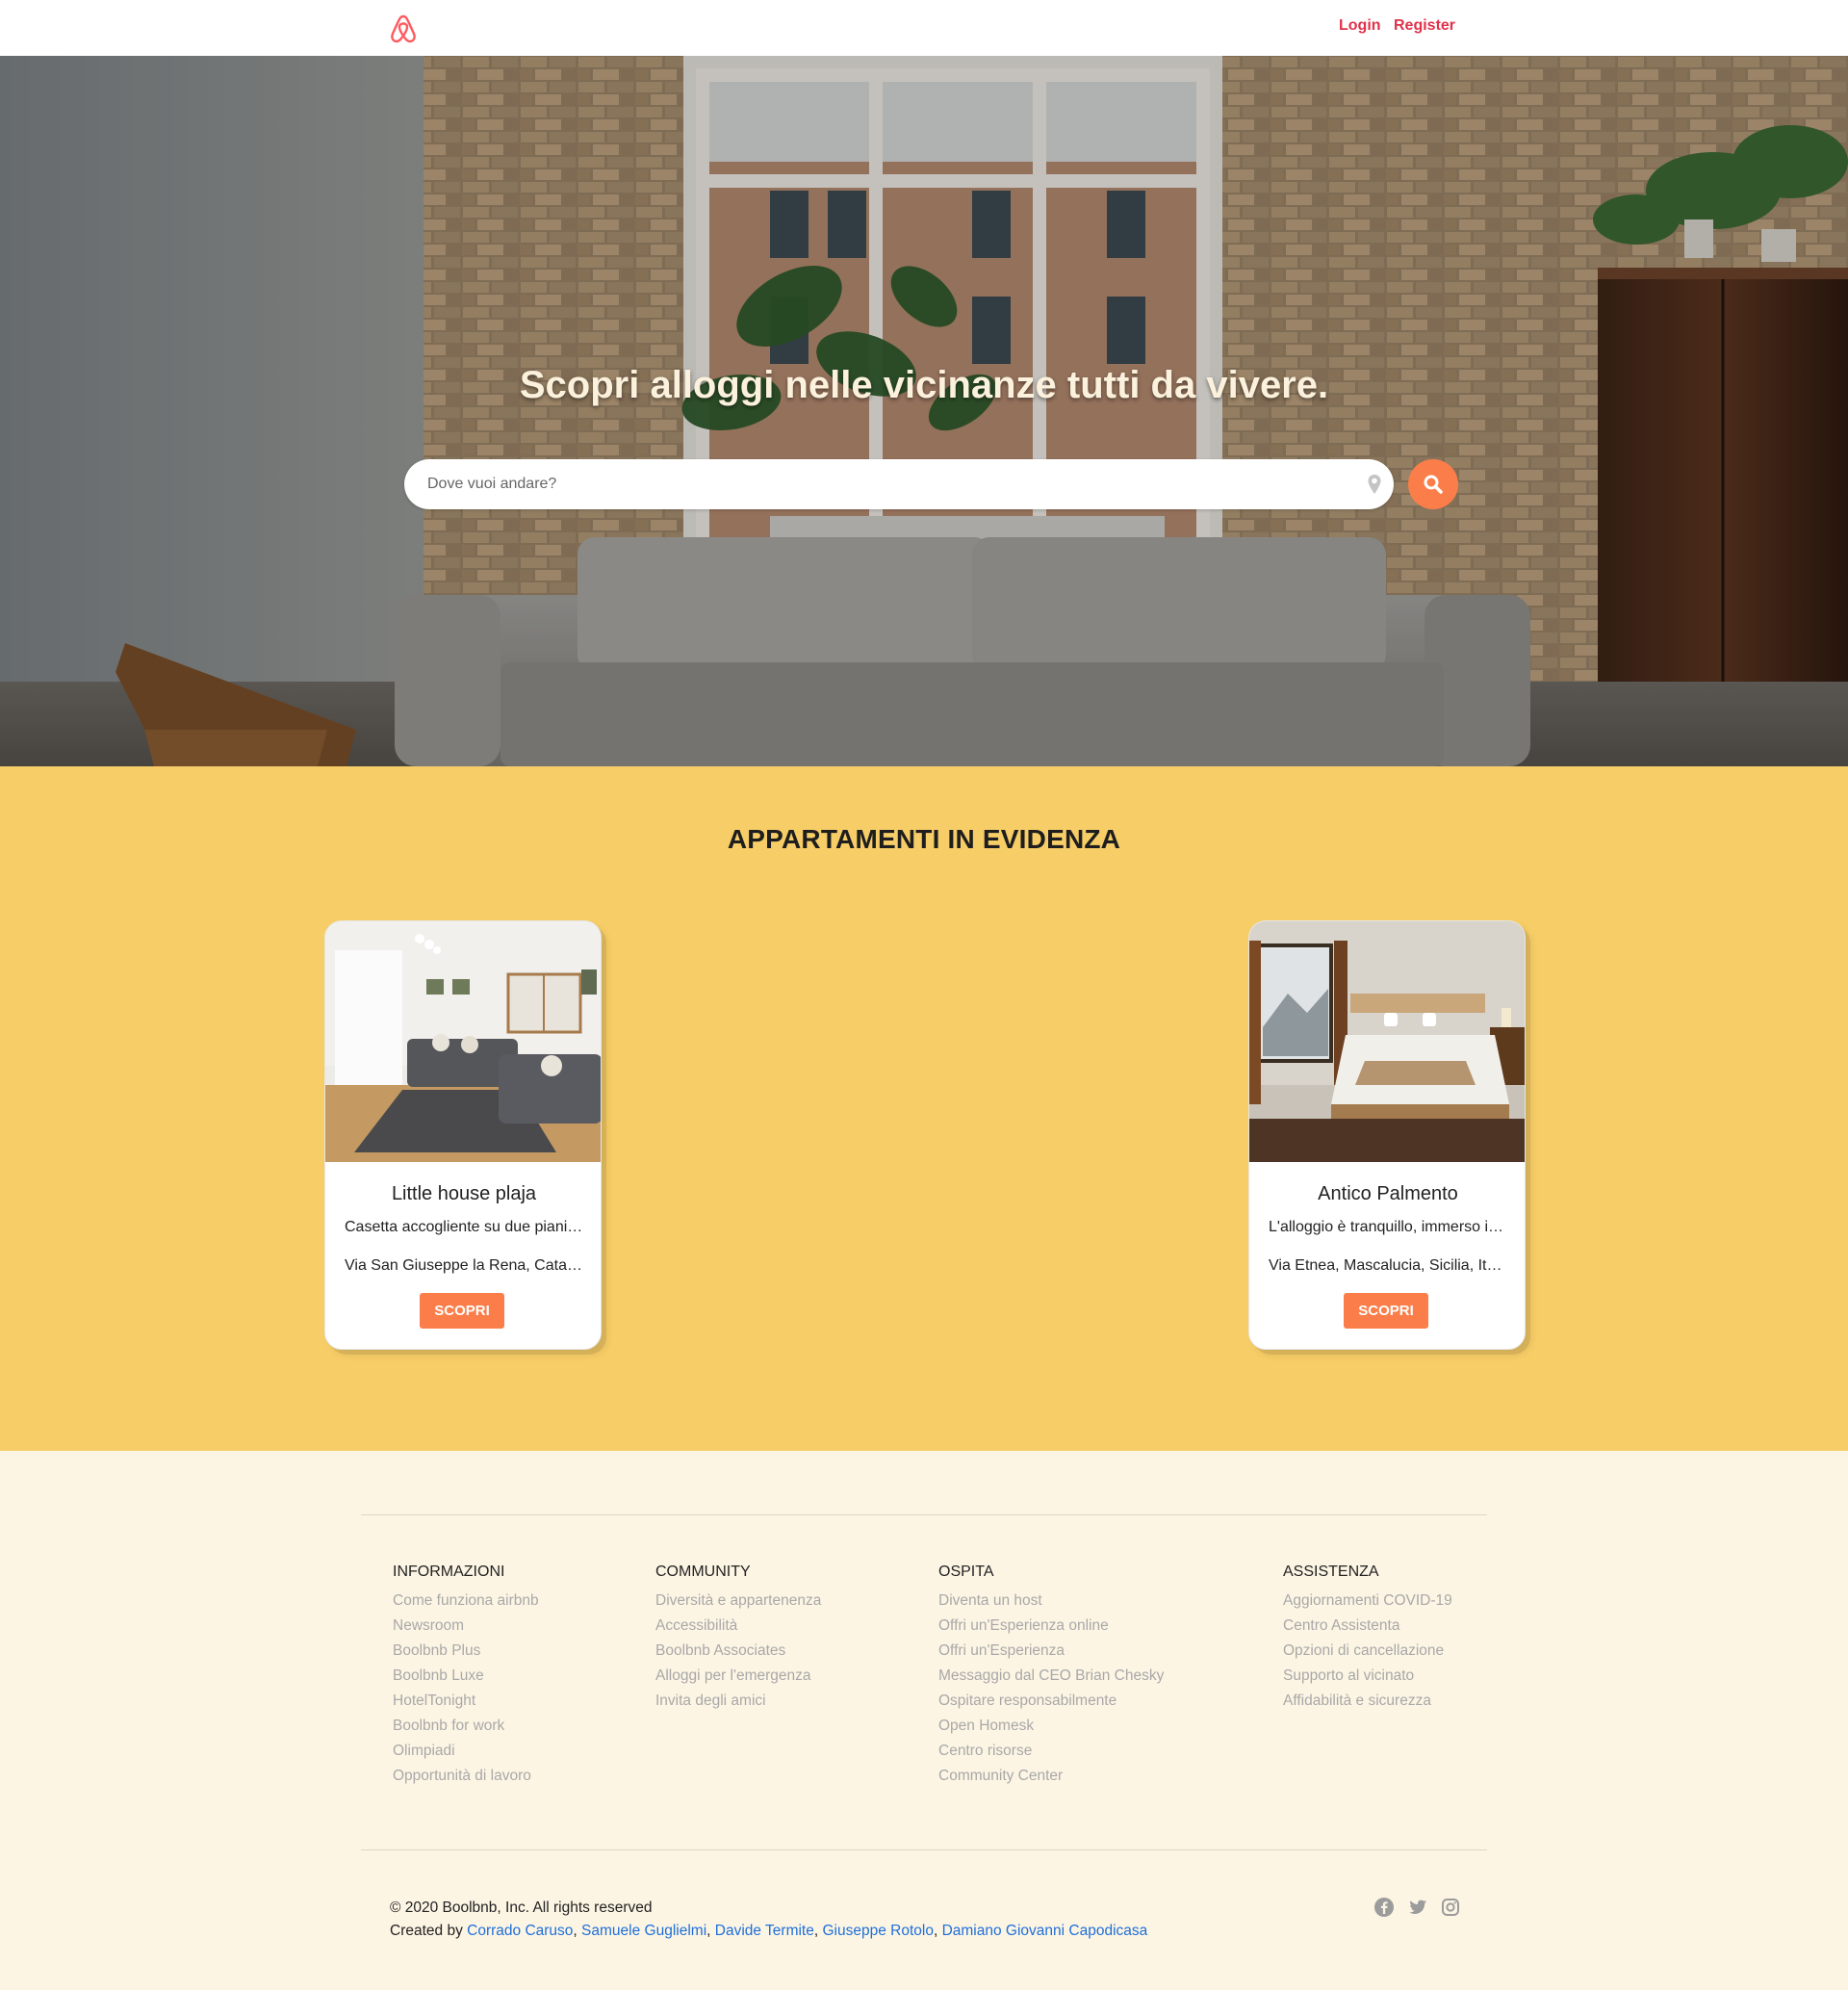  What do you see at coordinates (1051, 1651) in the screenshot?
I see `footer-link: Offri un'Esperienza` at bounding box center [1051, 1651].